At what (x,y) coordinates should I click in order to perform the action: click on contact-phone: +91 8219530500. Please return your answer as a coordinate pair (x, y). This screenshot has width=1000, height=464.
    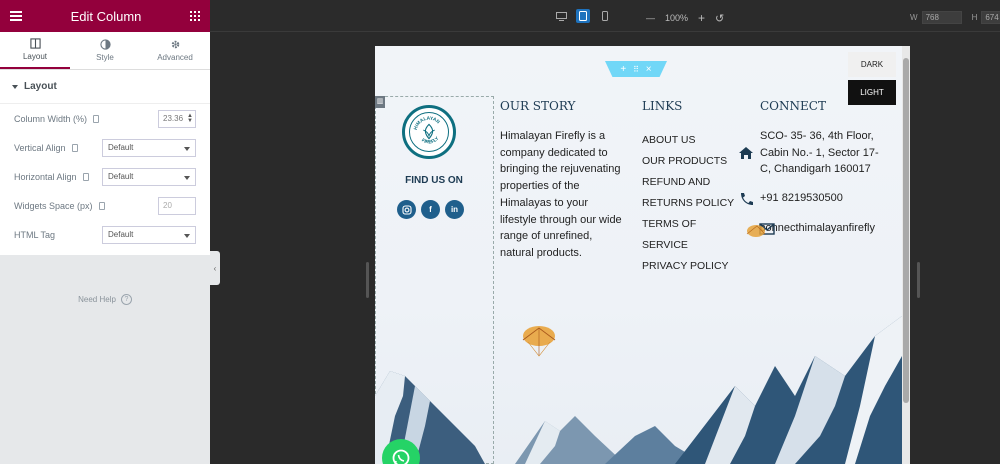
    Looking at the image, I should click on (792, 198).